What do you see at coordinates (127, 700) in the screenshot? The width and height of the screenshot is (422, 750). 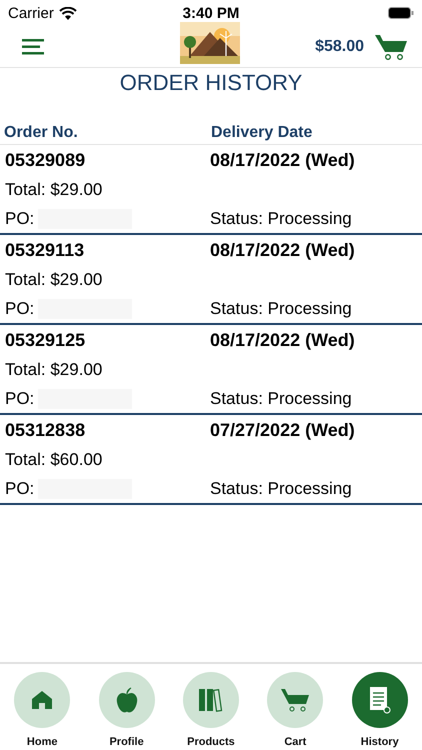 I see `apple-icon` at bounding box center [127, 700].